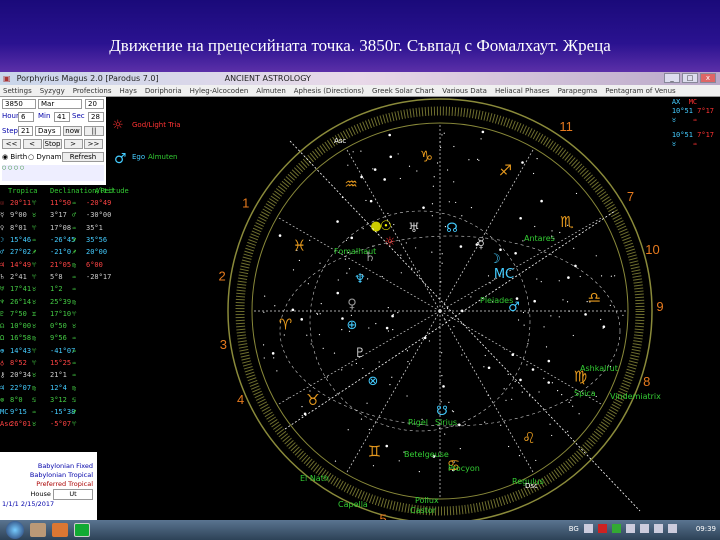 The width and height of the screenshot is (720, 540). I want to click on radio-birth: ◉ Birth, so click(14, 157).